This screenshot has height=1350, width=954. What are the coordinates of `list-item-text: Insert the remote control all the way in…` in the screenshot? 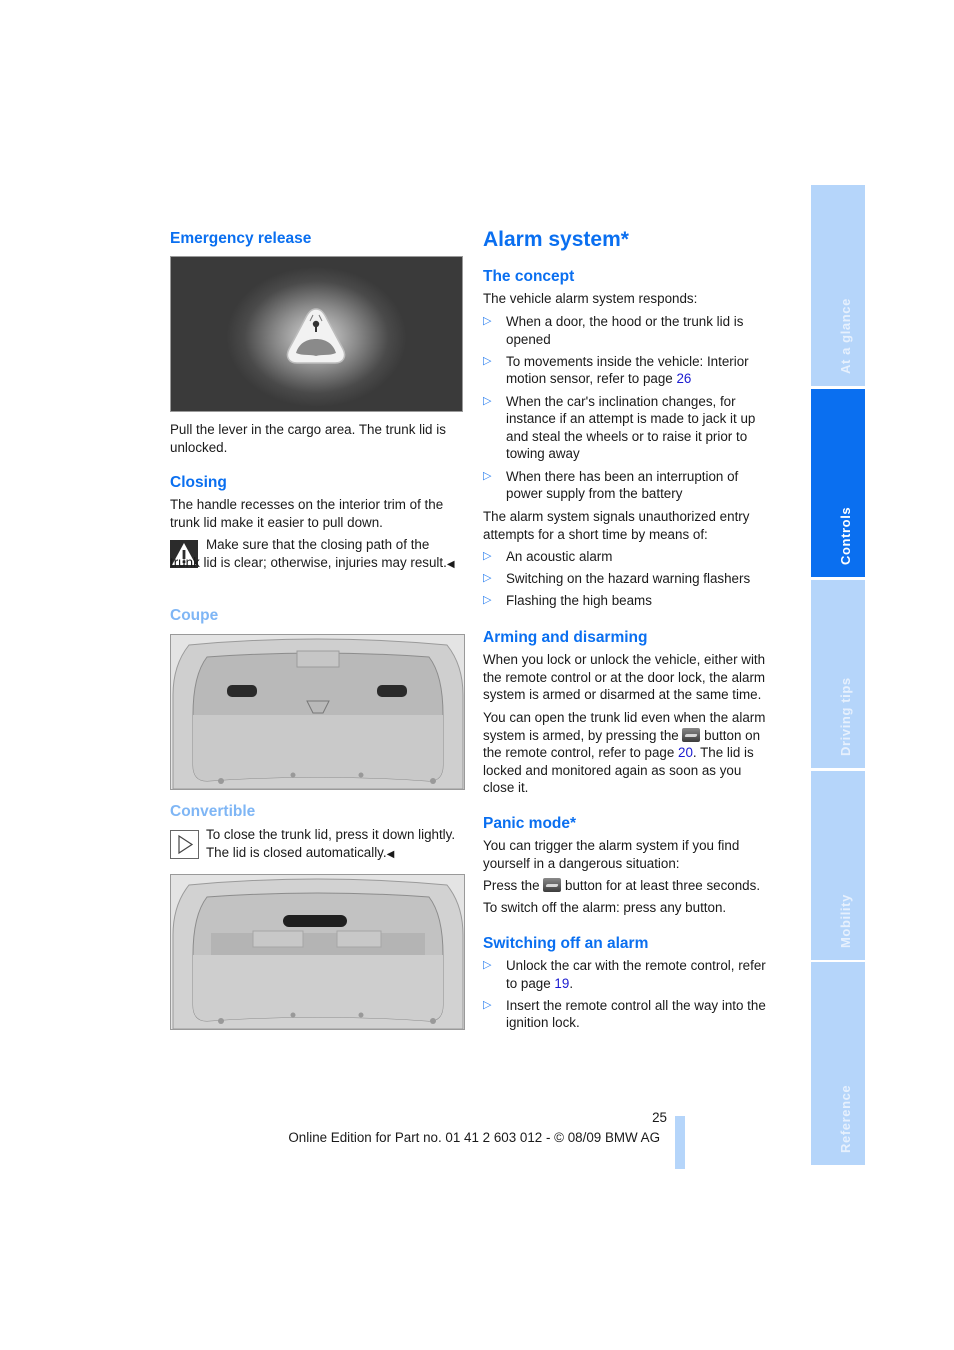 It's located at (636, 1014).